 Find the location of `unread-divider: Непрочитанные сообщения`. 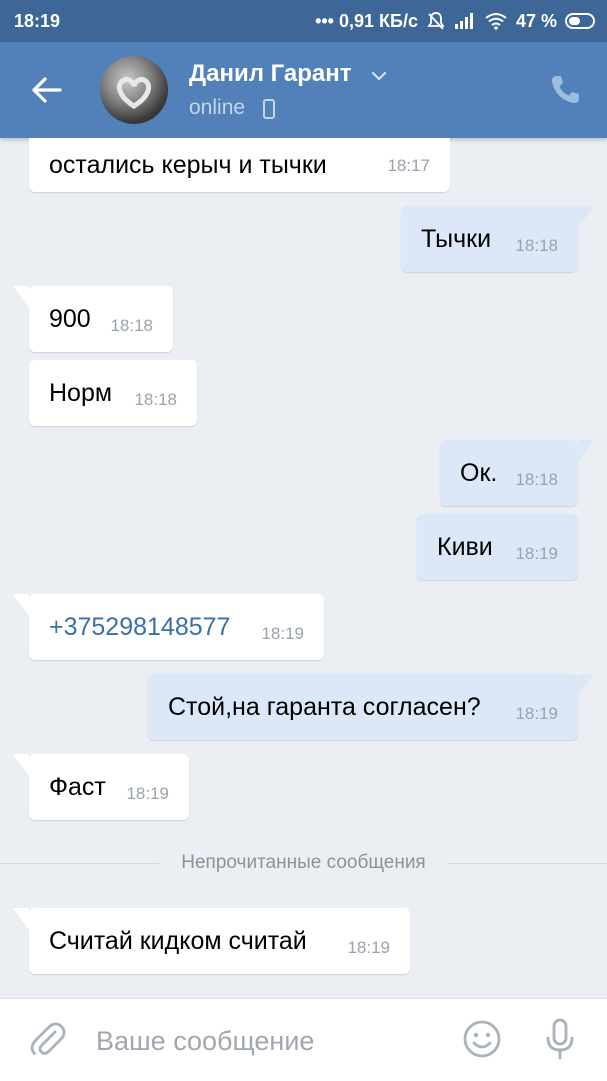

unread-divider: Непрочитанные сообщения is located at coordinates (303, 863).